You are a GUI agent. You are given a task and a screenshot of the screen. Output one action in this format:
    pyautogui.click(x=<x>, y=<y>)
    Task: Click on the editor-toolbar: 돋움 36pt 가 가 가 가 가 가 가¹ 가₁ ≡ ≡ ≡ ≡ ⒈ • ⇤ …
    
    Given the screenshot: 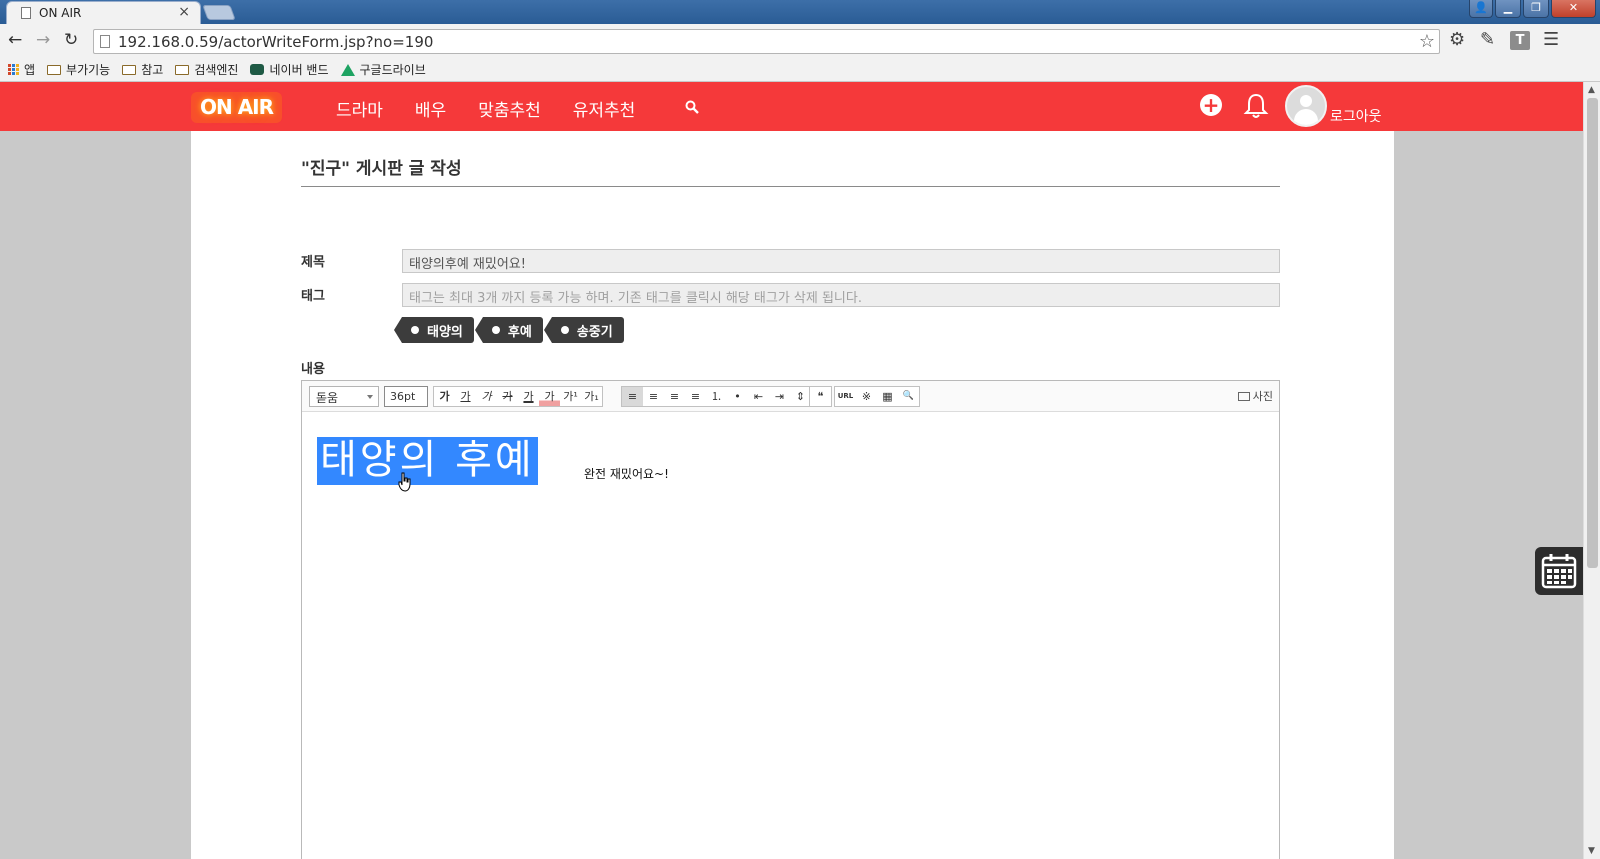 What is the action you would take?
    pyautogui.click(x=790, y=396)
    